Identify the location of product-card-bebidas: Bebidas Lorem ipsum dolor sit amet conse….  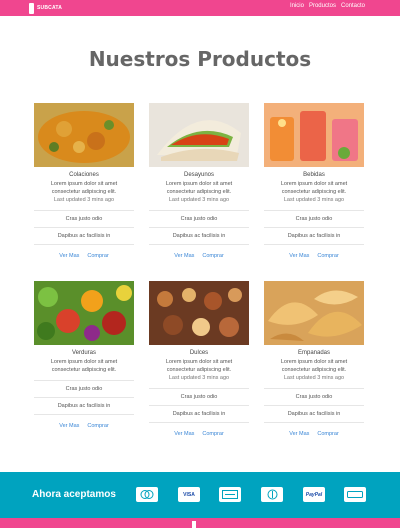
(314, 181).